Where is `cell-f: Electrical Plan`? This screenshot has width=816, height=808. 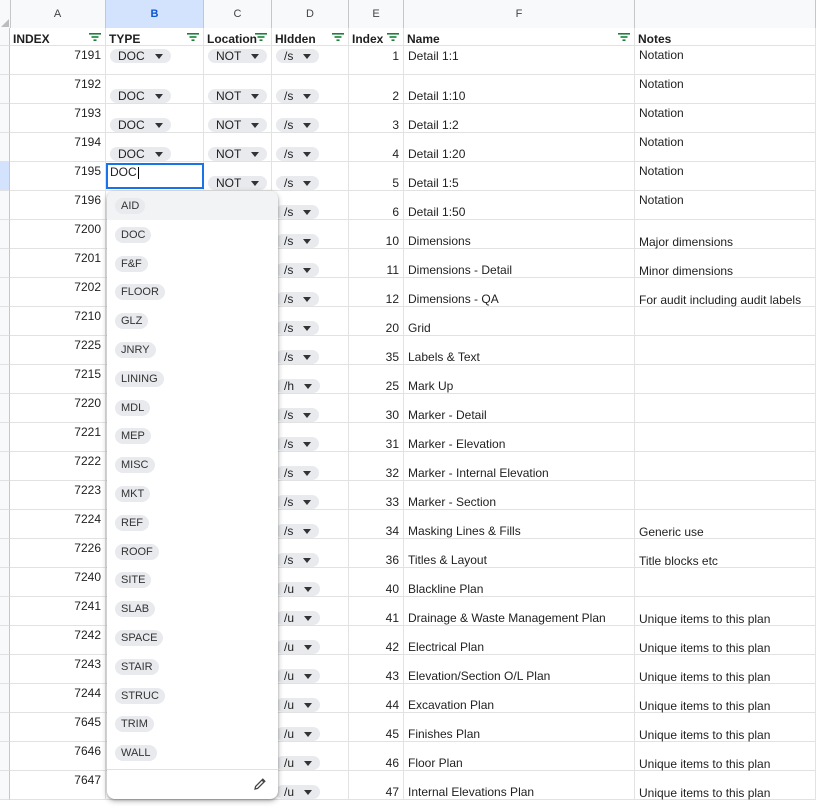
cell-f: Electrical Plan is located at coordinates (519, 640).